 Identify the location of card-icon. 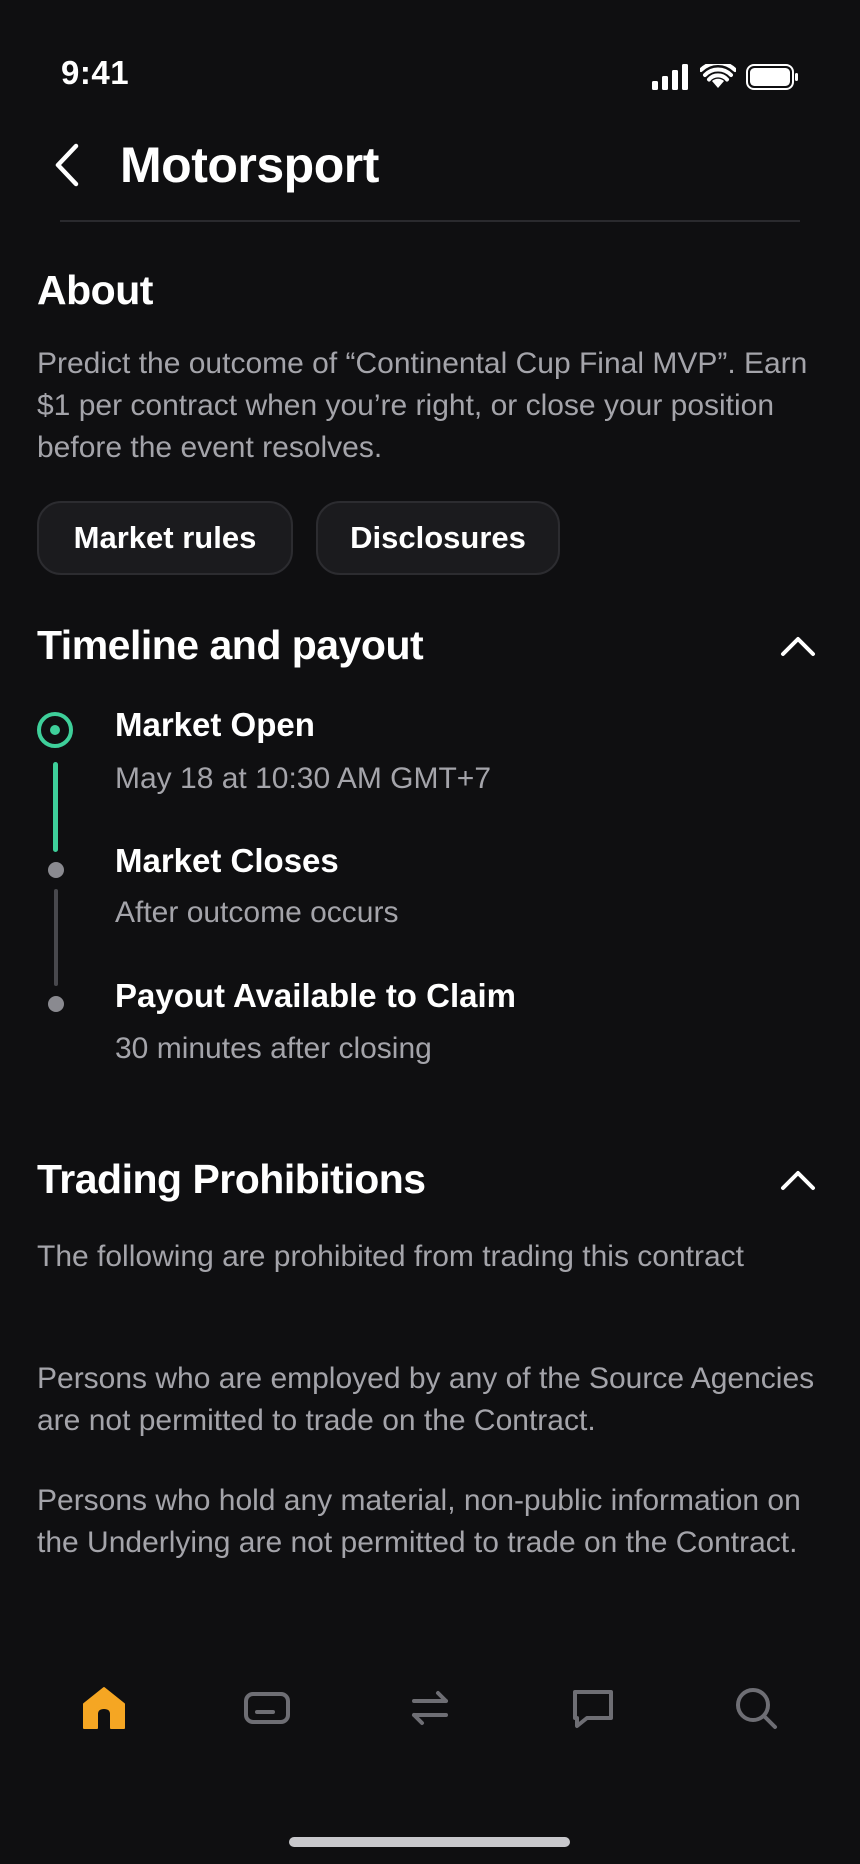
(267, 1708).